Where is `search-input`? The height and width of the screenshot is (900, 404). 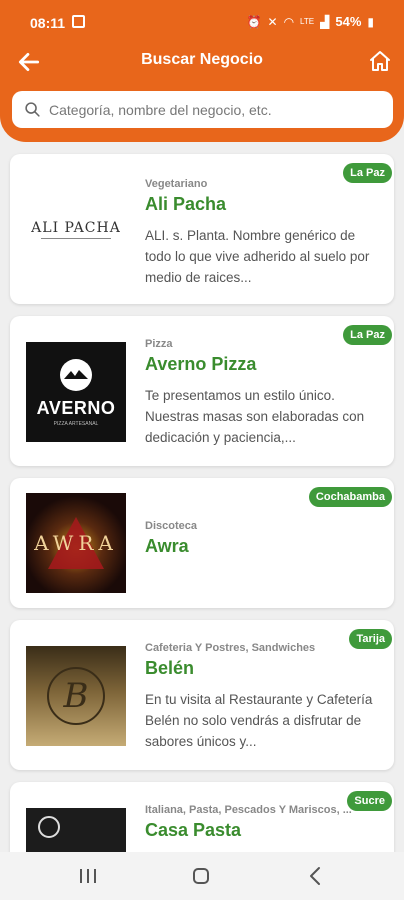 search-input is located at coordinates (209, 109).